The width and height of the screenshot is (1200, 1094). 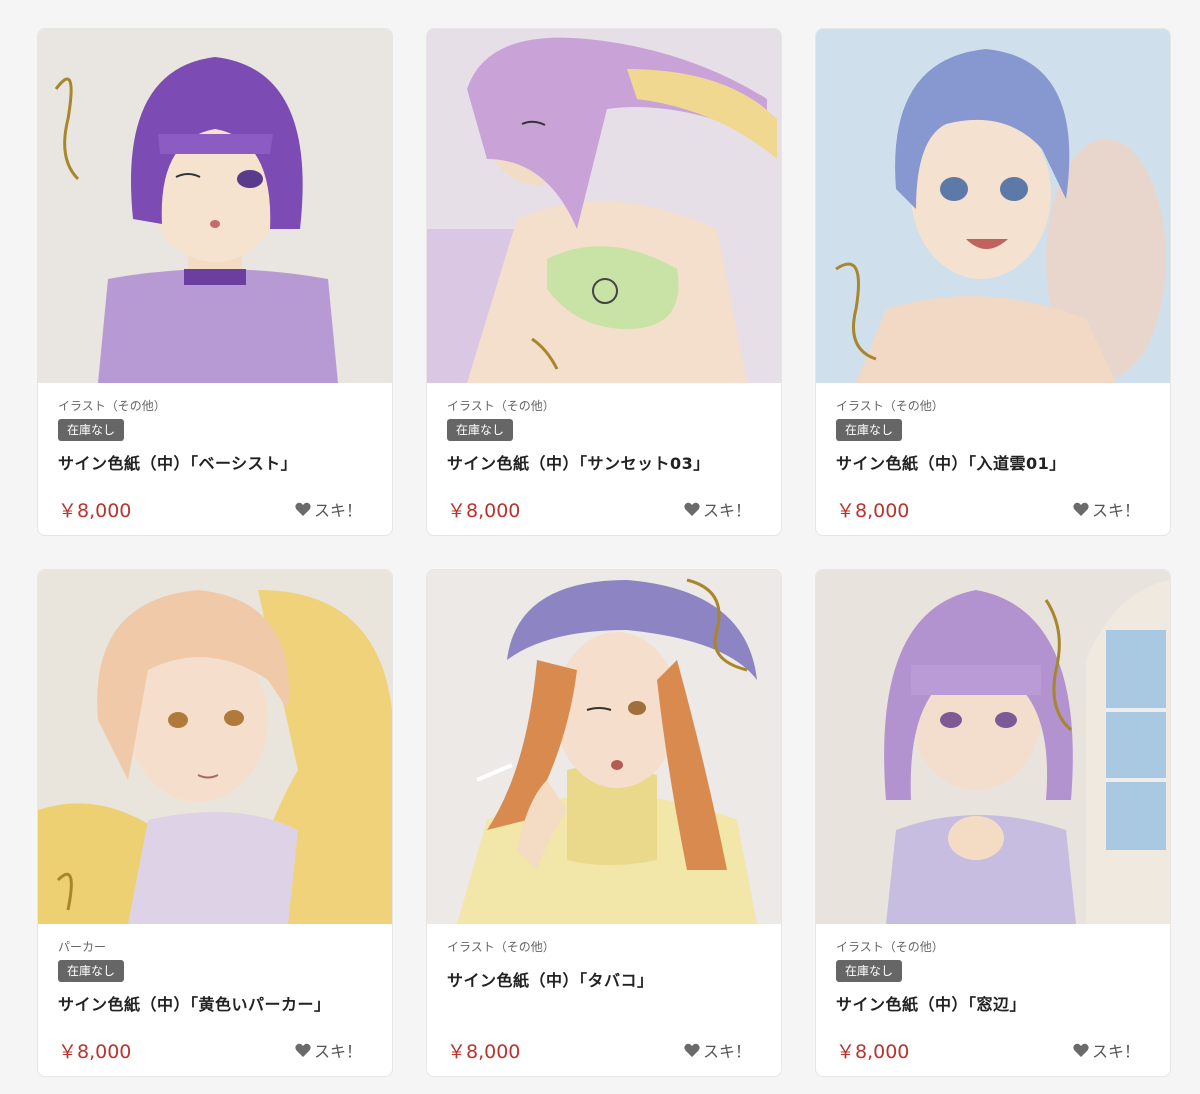 I want to click on product-card: イラスト（その他） 在庫なし サイン色紙（中）「窓辺」 ￥8,000 スキ！, so click(x=993, y=823).